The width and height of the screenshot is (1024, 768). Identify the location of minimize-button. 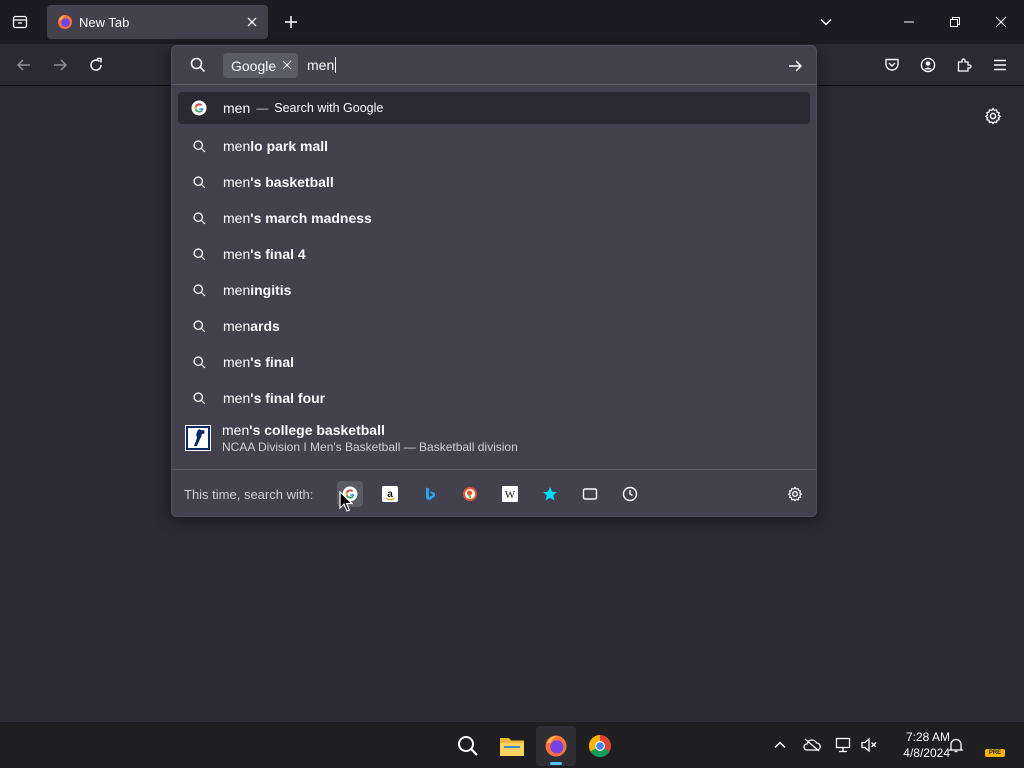
(909, 22).